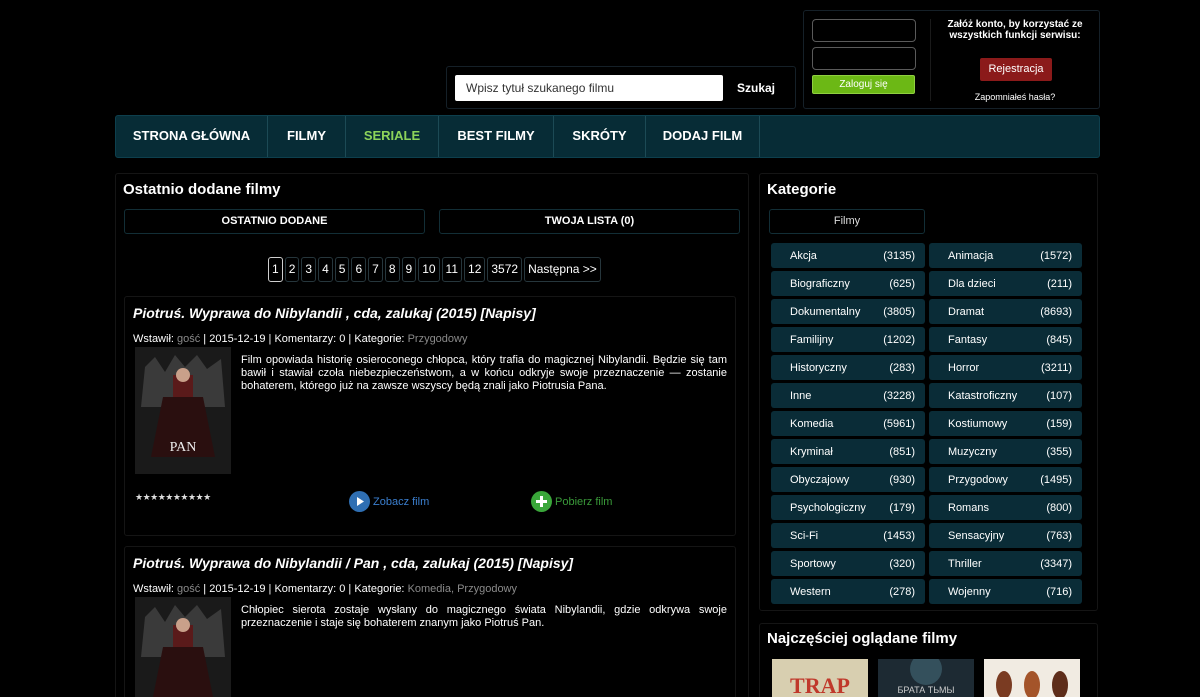  Describe the element at coordinates (409, 269) in the screenshot. I see `page-link: 9` at that location.